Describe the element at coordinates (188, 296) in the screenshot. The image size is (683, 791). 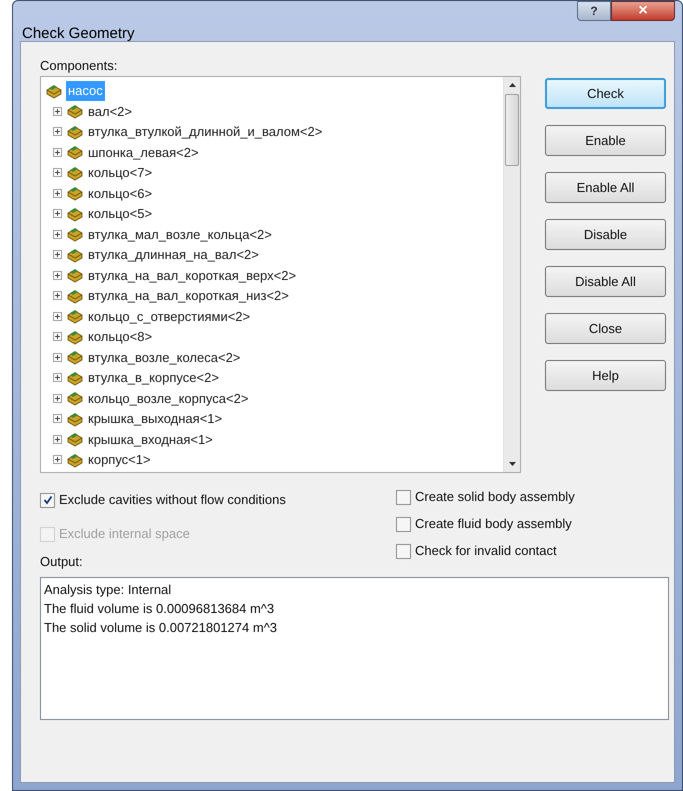
I see `tree-item: втулка_на_вал_короткая_низ<2>` at that location.